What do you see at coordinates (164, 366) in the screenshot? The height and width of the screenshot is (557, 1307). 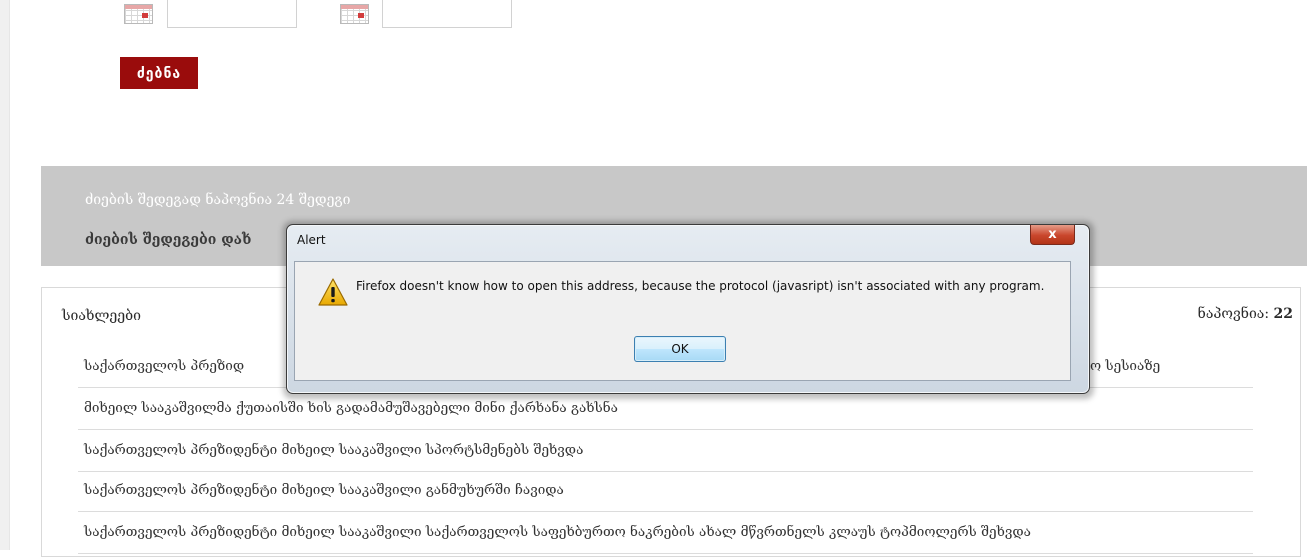 I see `news-link: საქართველოს პრეზიდ` at bounding box center [164, 366].